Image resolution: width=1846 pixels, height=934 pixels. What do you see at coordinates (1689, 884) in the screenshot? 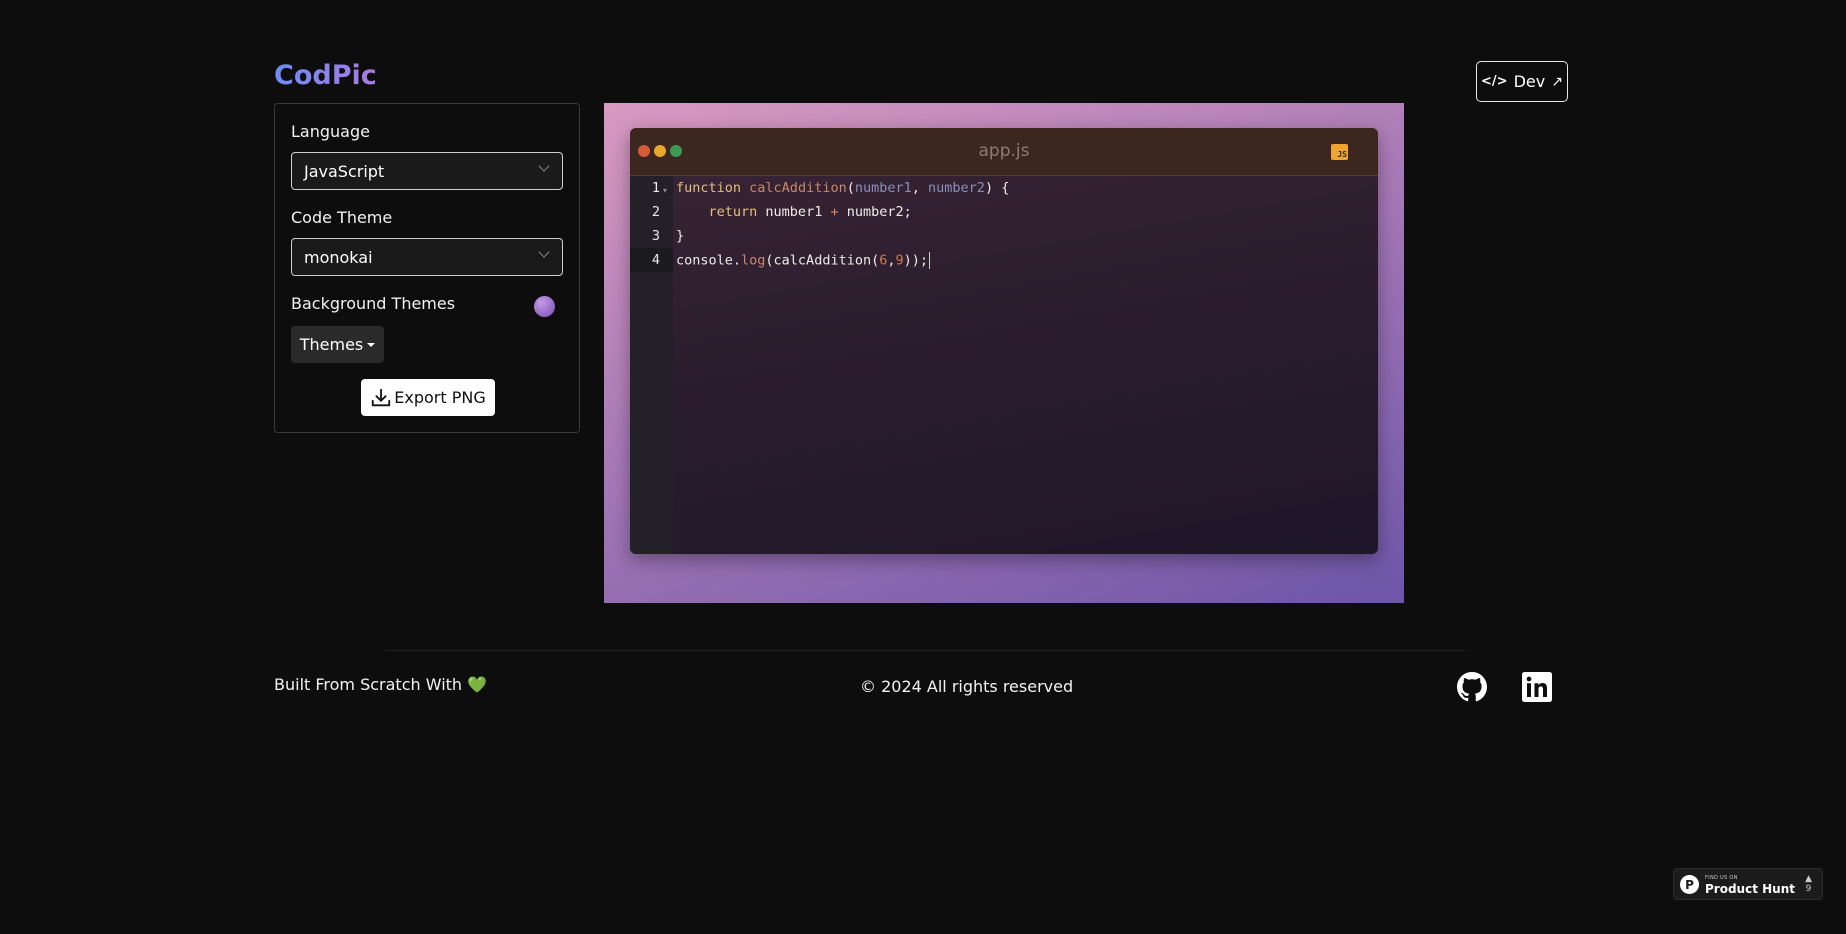
I see `product-hunt-logo-icon: P` at bounding box center [1689, 884].